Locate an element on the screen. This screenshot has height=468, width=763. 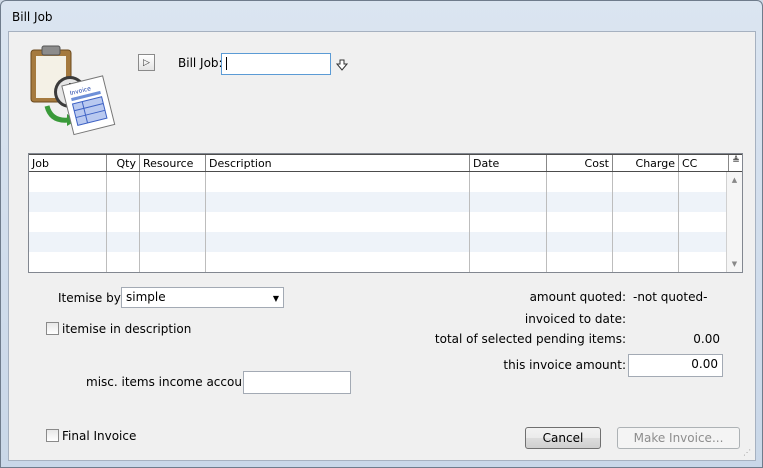
itemise-in-description-checkbox is located at coordinates (52, 328).